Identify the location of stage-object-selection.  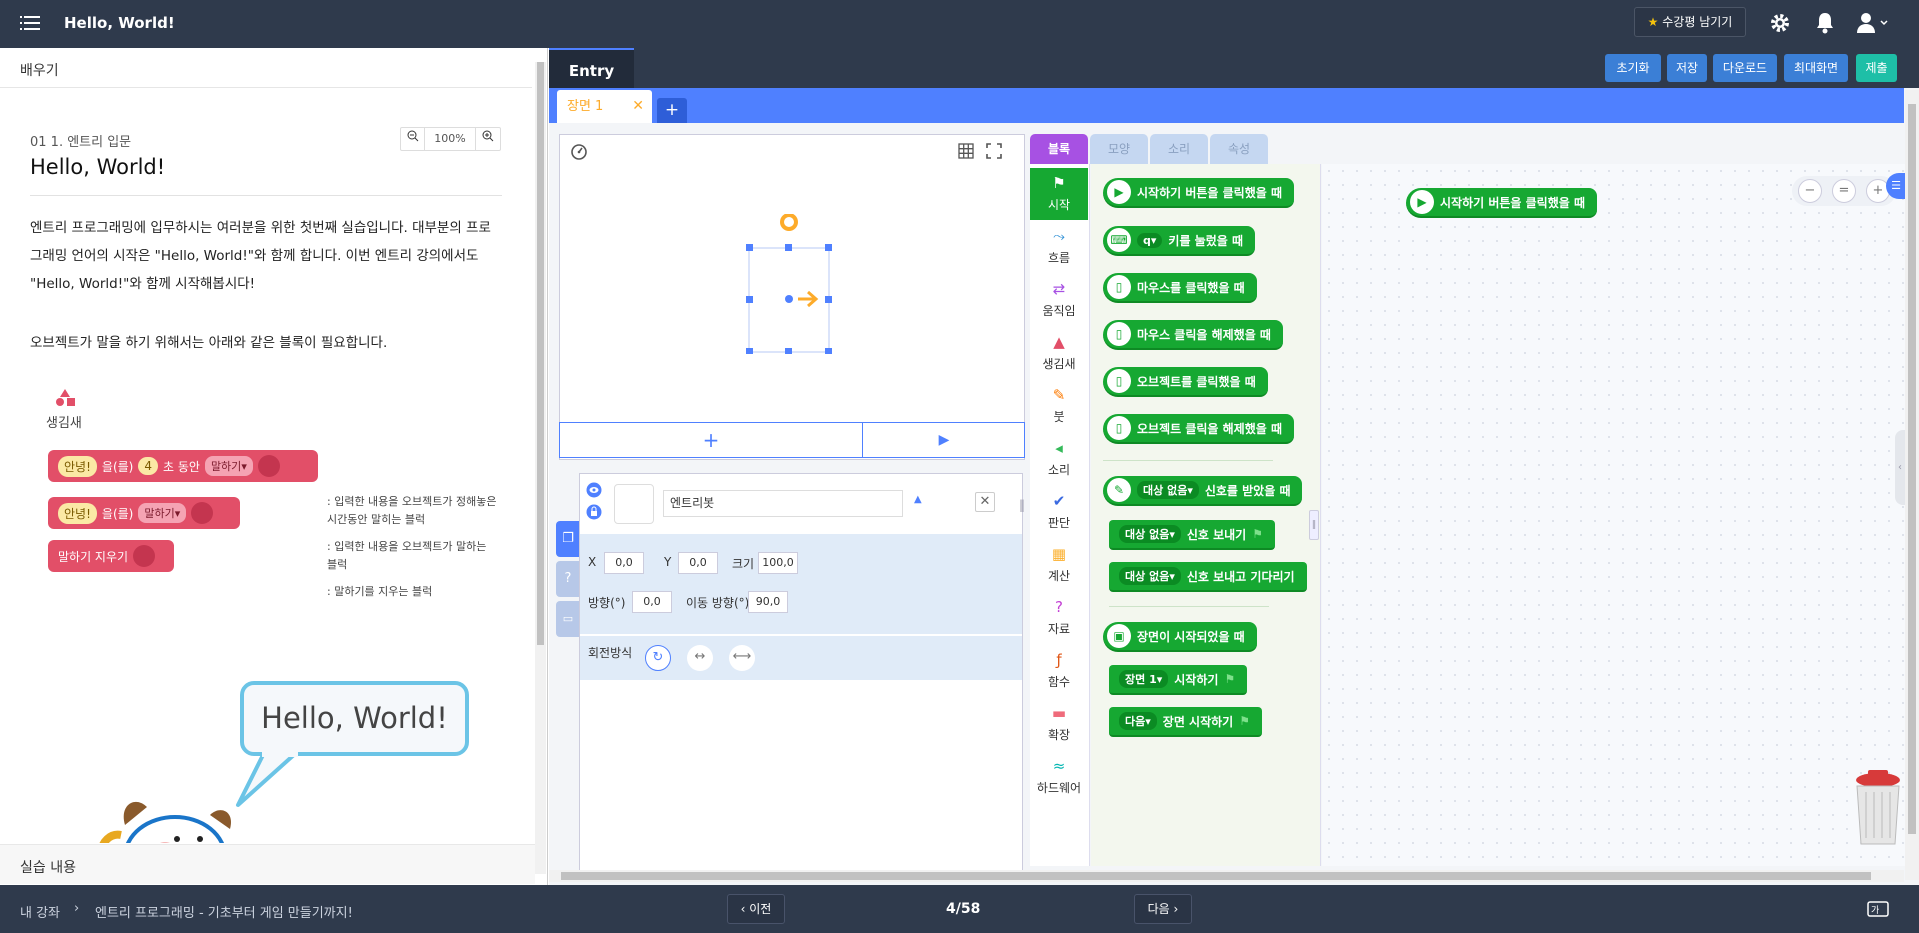
(789, 284).